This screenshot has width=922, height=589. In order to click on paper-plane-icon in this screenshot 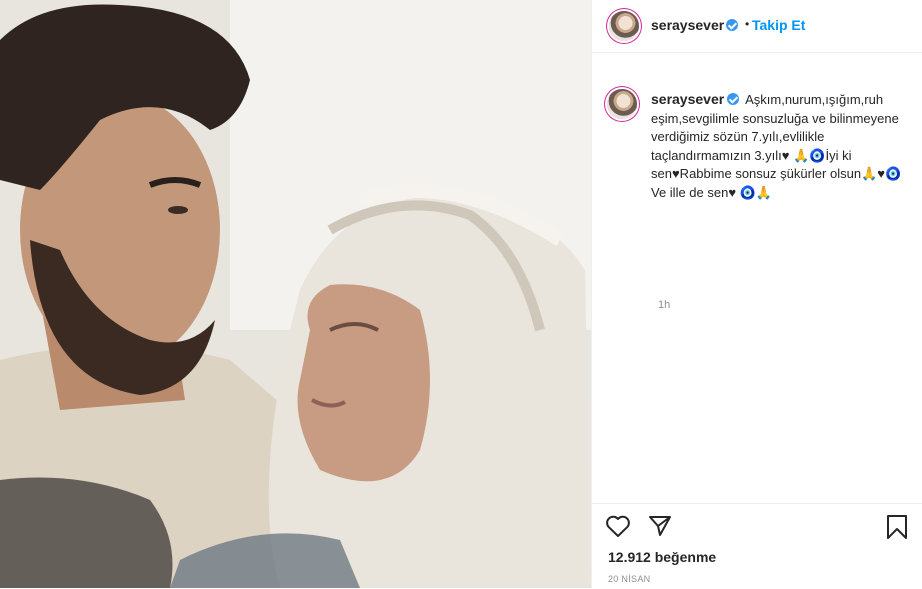, I will do `click(660, 528)`.